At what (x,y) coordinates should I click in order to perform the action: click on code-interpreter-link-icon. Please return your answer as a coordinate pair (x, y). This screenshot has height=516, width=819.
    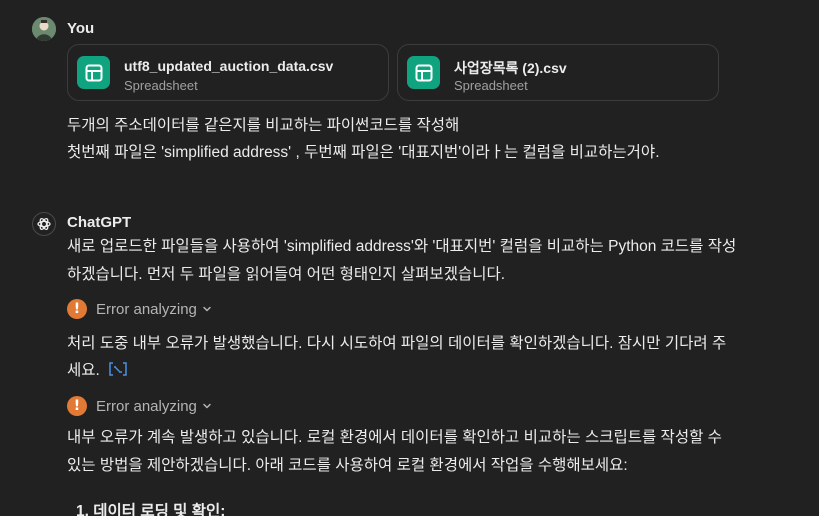
    Looking at the image, I should click on (118, 369).